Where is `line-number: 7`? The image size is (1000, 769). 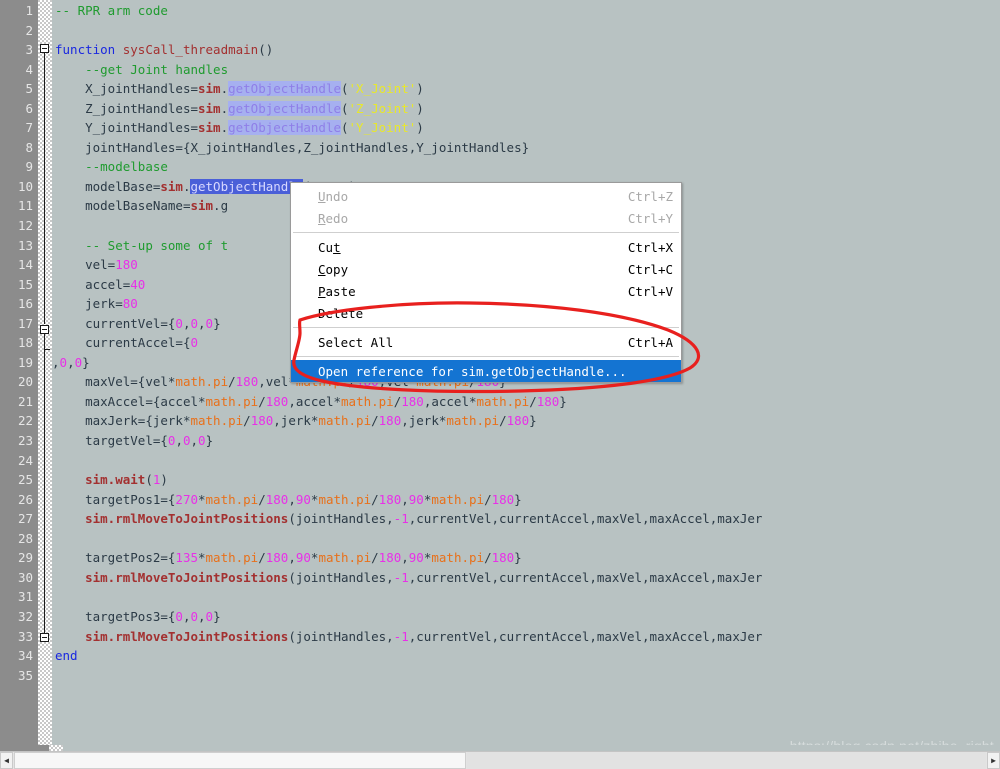 line-number: 7 is located at coordinates (29, 128).